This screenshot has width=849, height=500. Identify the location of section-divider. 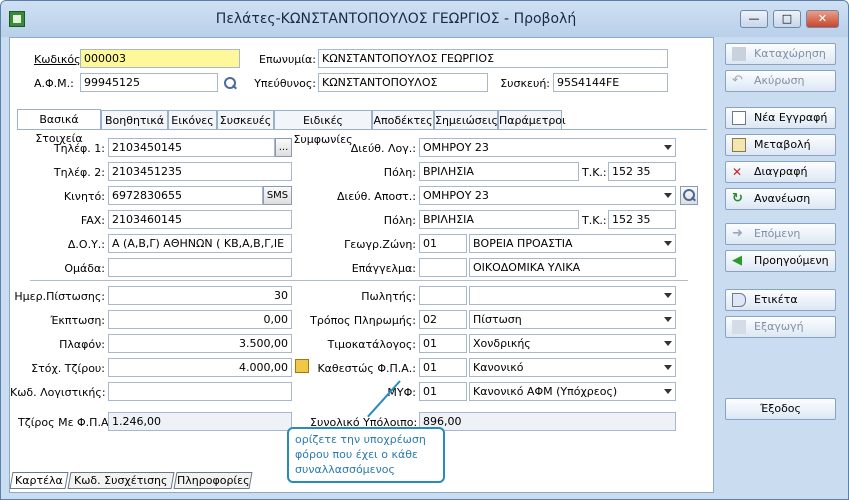
(359, 280).